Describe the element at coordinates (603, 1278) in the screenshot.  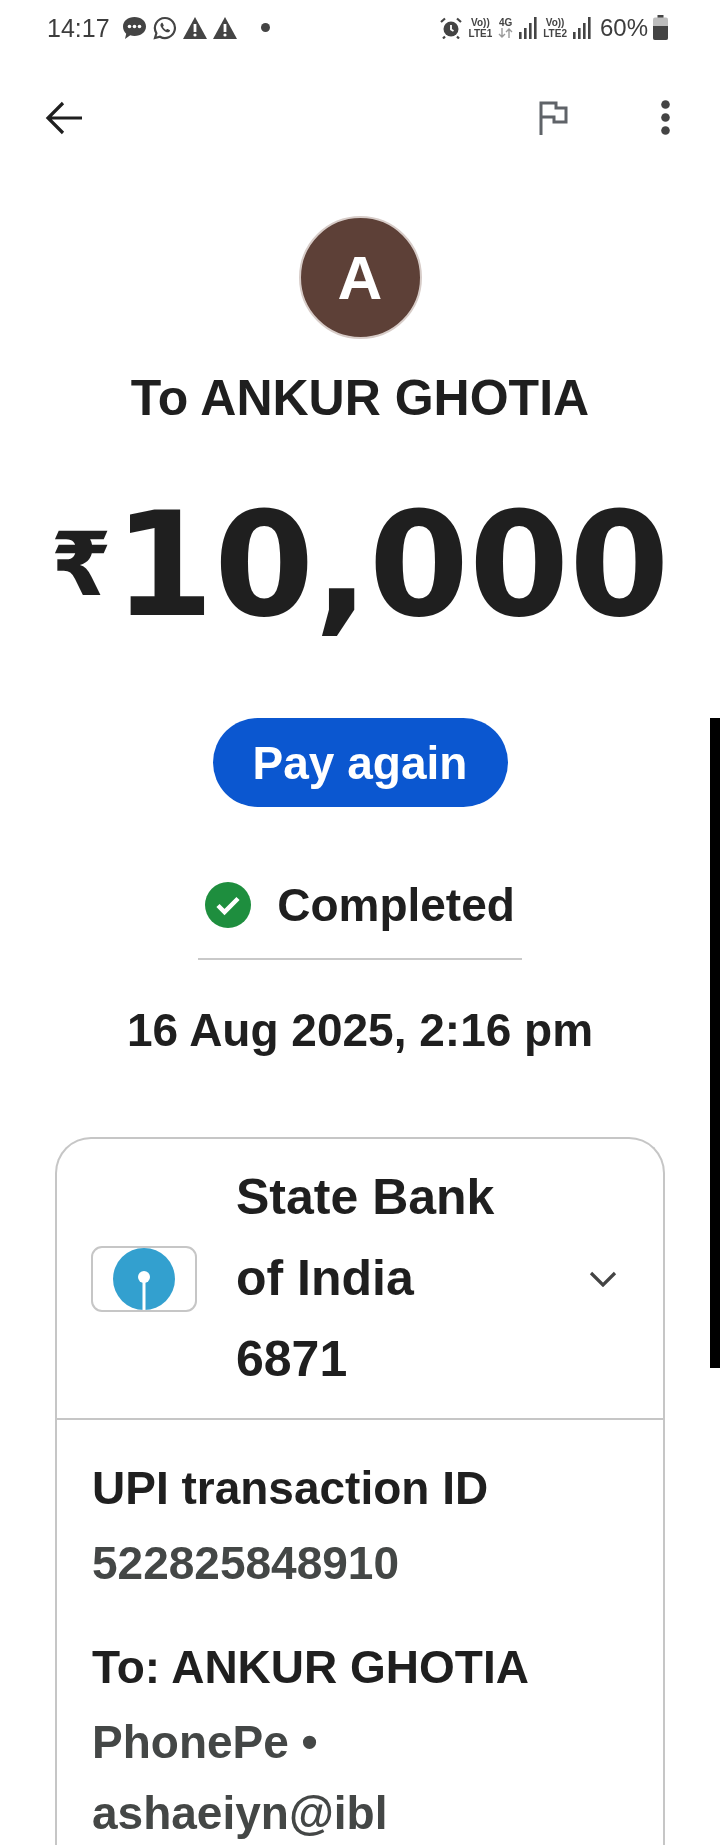
I see `chevron-down-icon` at that location.